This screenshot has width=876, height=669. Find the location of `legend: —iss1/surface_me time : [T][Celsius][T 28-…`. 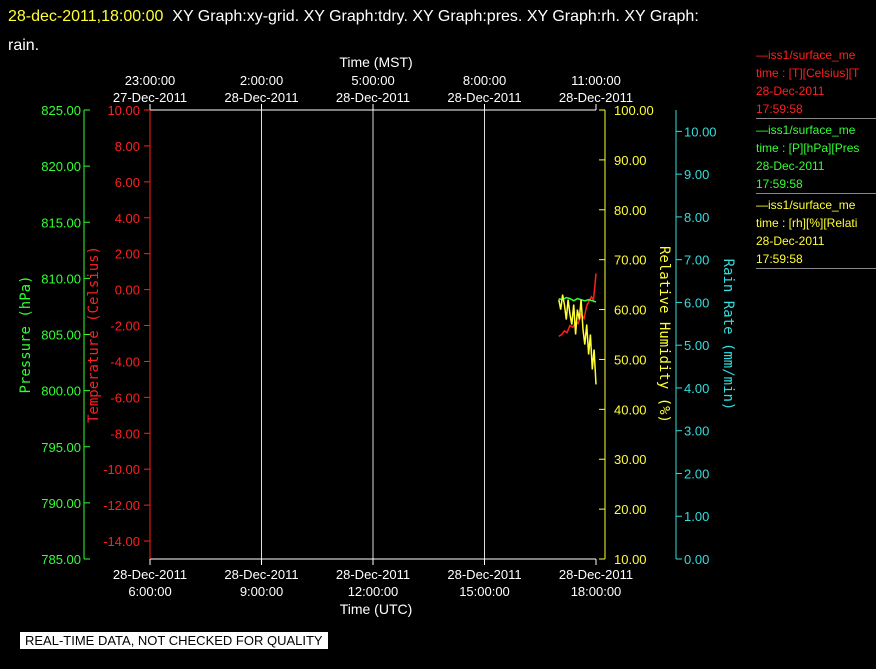

legend: —iss1/surface_me time : [T][Celsius][T 28-… is located at coordinates (816, 158).